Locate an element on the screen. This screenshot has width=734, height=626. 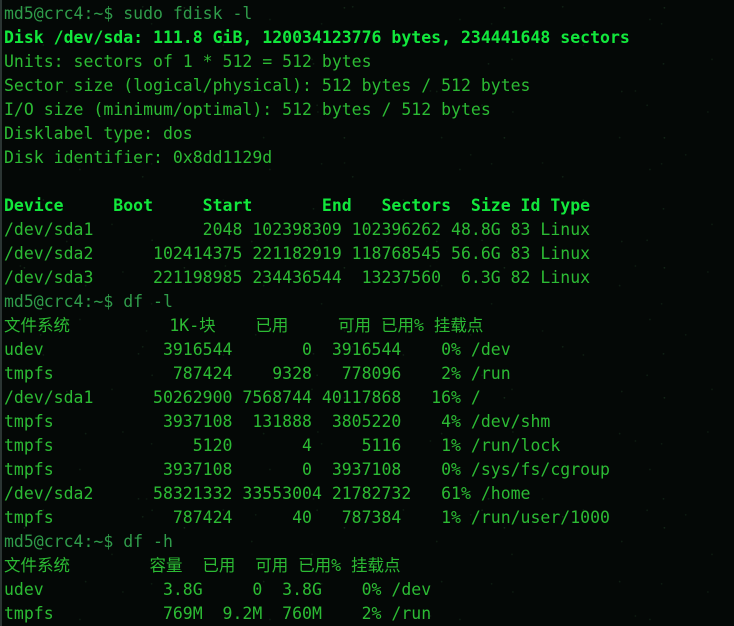
terminal-output-line: tmpfs 787424 40 787384 1% /run/user/1000 is located at coordinates (307, 517).